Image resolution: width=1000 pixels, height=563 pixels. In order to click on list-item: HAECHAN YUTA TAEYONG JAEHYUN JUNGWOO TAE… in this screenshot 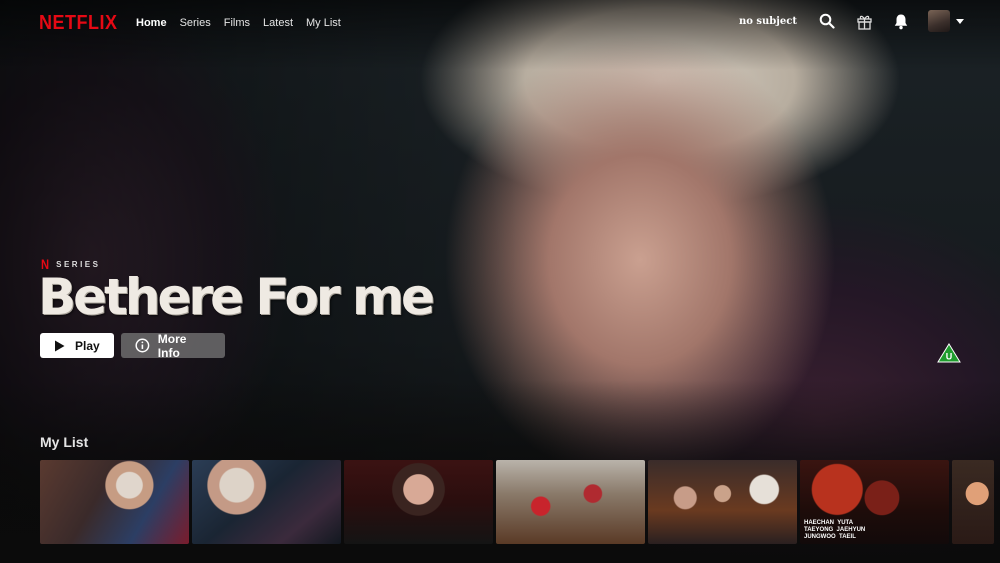, I will do `click(874, 502)`.